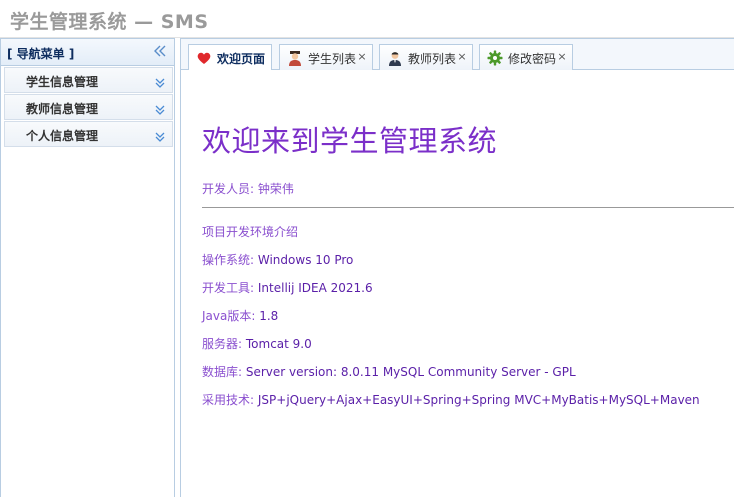 This screenshot has width=734, height=498. What do you see at coordinates (495, 58) in the screenshot?
I see `gear-icon` at bounding box center [495, 58].